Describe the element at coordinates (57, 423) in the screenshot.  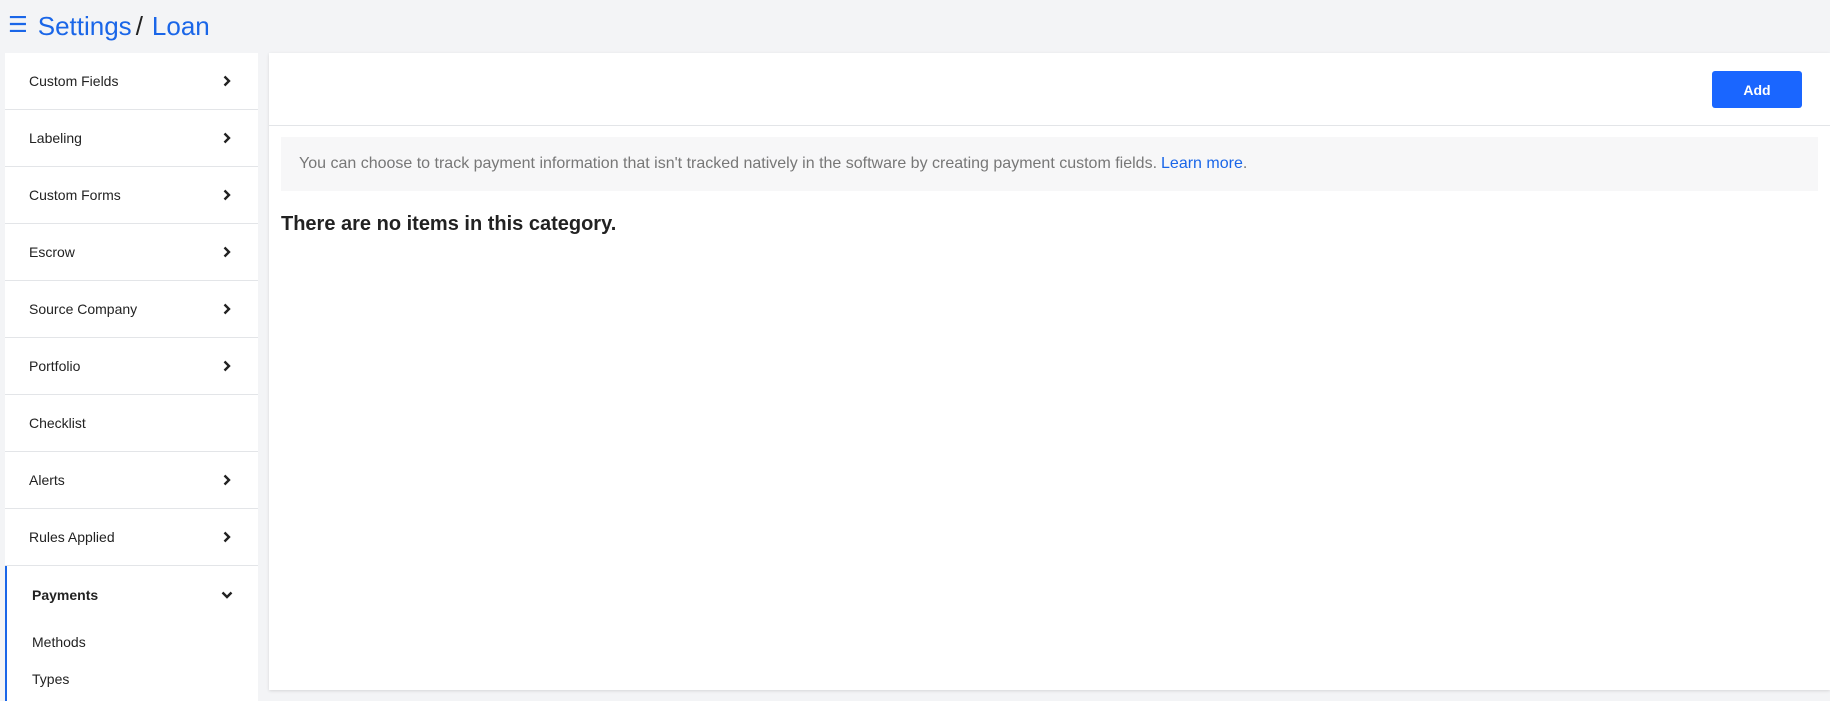
I see `sidebar-item-label: Checklist` at that location.